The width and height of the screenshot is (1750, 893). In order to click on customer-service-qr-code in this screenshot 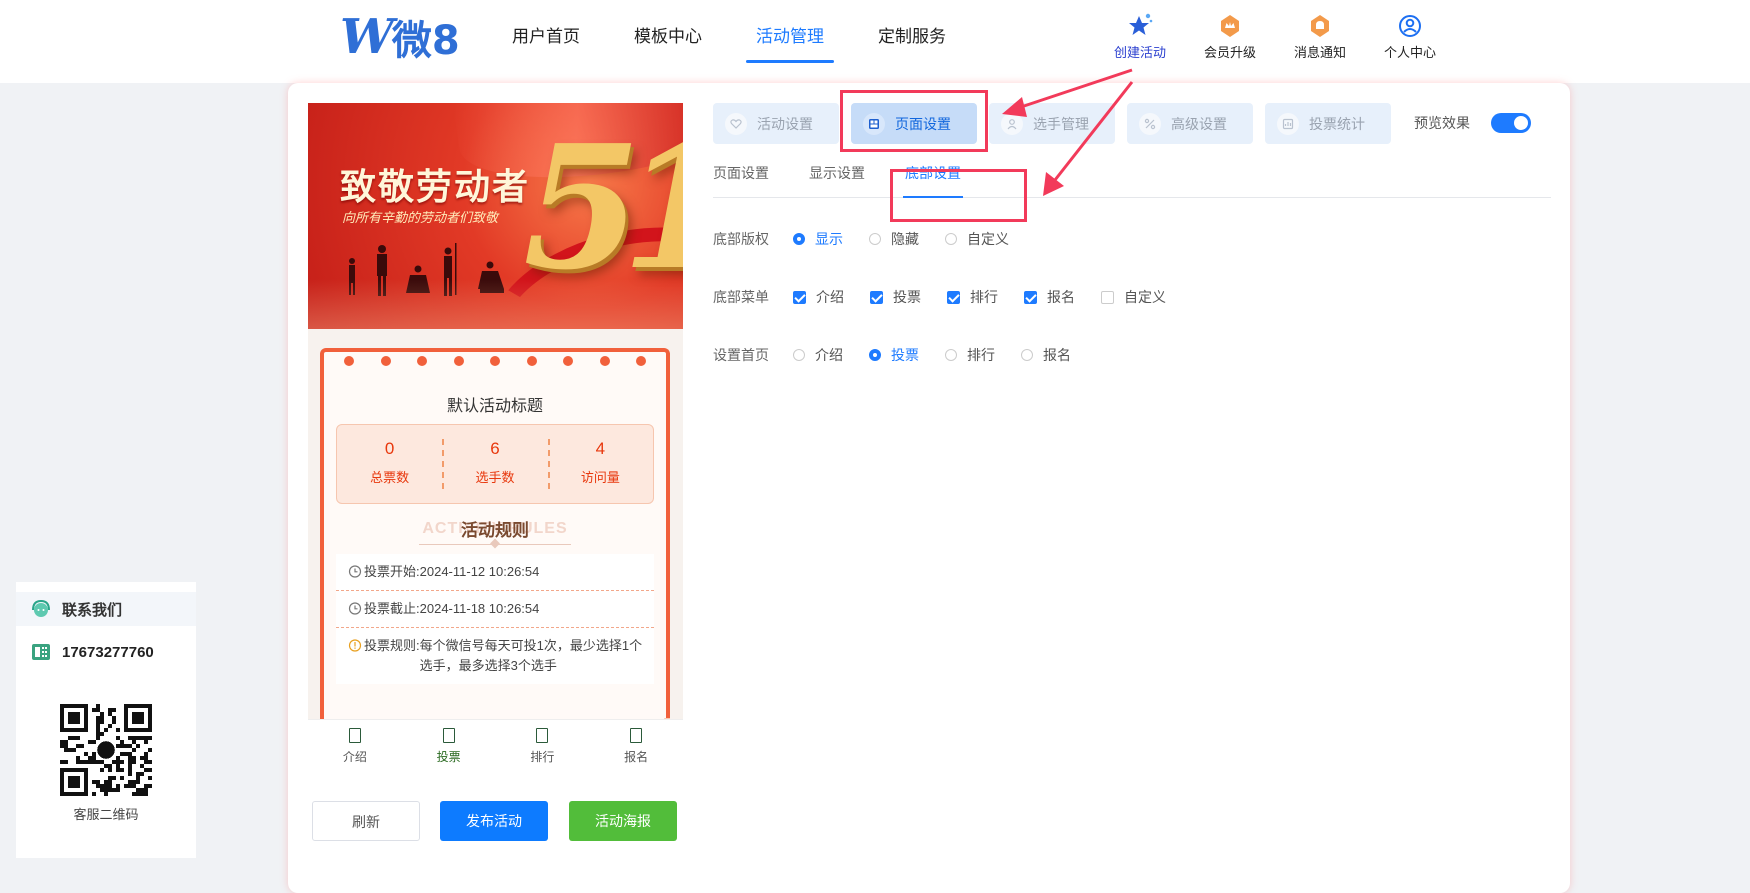, I will do `click(106, 750)`.